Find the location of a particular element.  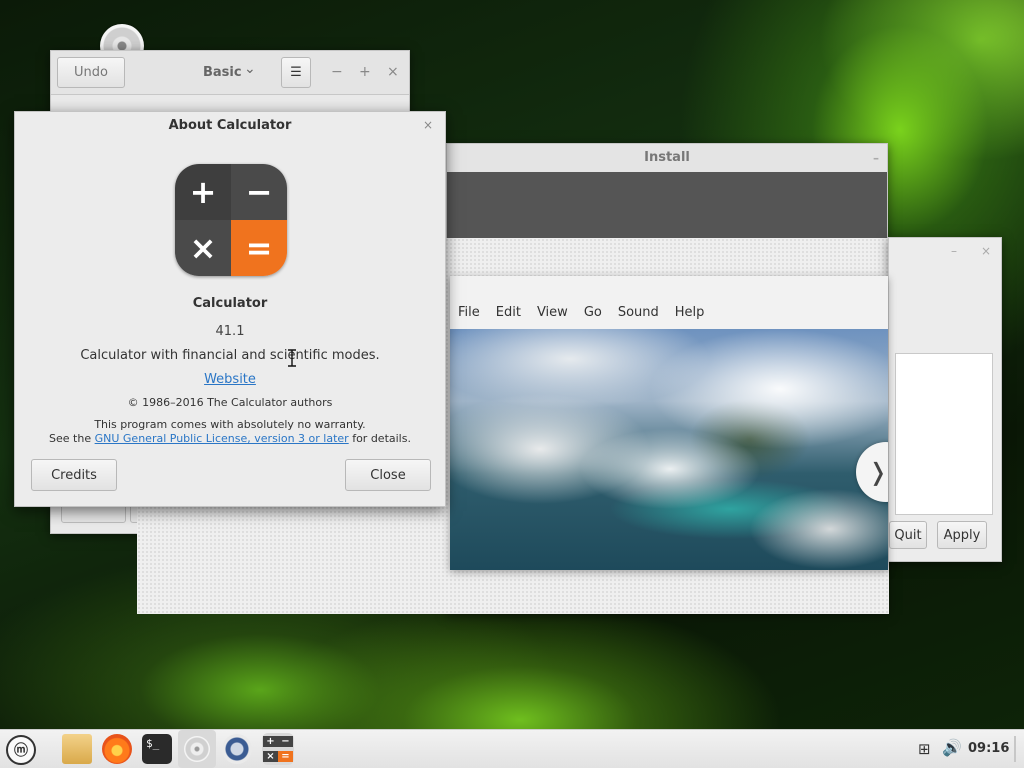

install-title-text: Install is located at coordinates (667, 157).